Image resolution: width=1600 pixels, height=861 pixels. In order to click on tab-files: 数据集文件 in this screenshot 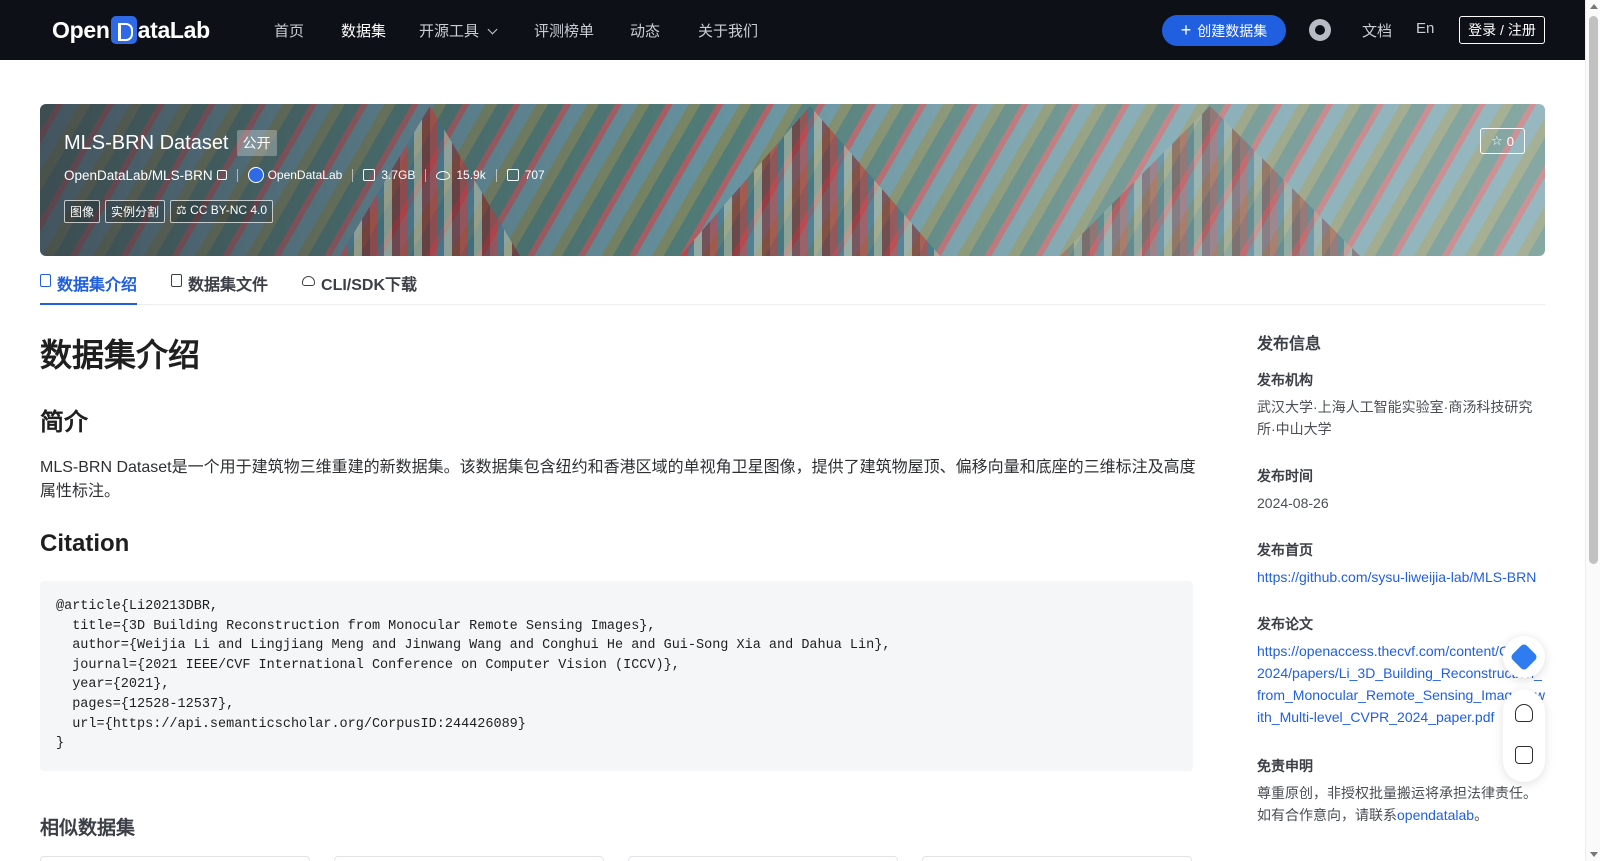, I will do `click(219, 284)`.